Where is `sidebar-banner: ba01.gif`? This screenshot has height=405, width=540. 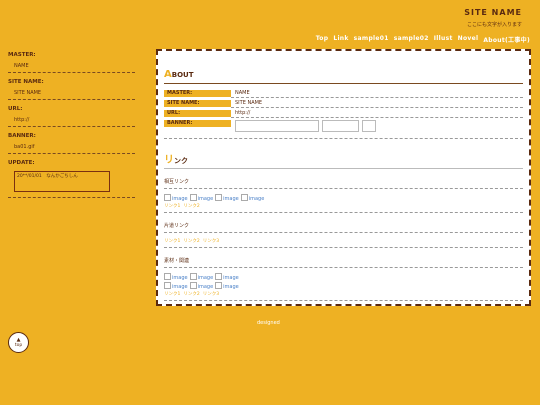 sidebar-banner: ba01.gif is located at coordinates (71, 146).